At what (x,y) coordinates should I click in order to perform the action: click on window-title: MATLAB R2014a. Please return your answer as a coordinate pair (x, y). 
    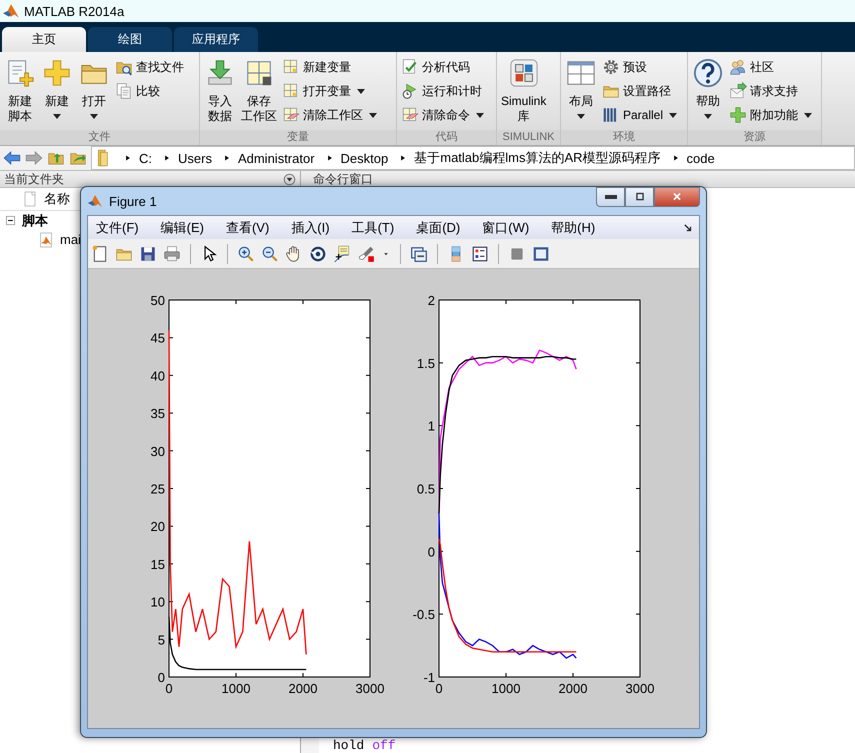
    Looking at the image, I should click on (74, 11).